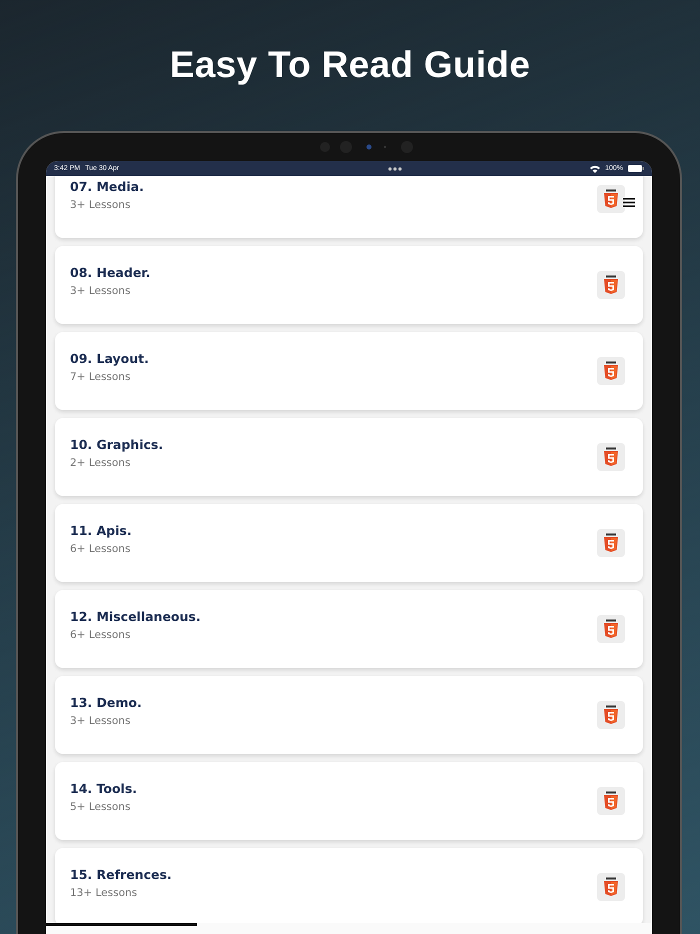 Image resolution: width=700 pixels, height=934 pixels. Describe the element at coordinates (636, 168) in the screenshot. I see `battery-icon` at that location.